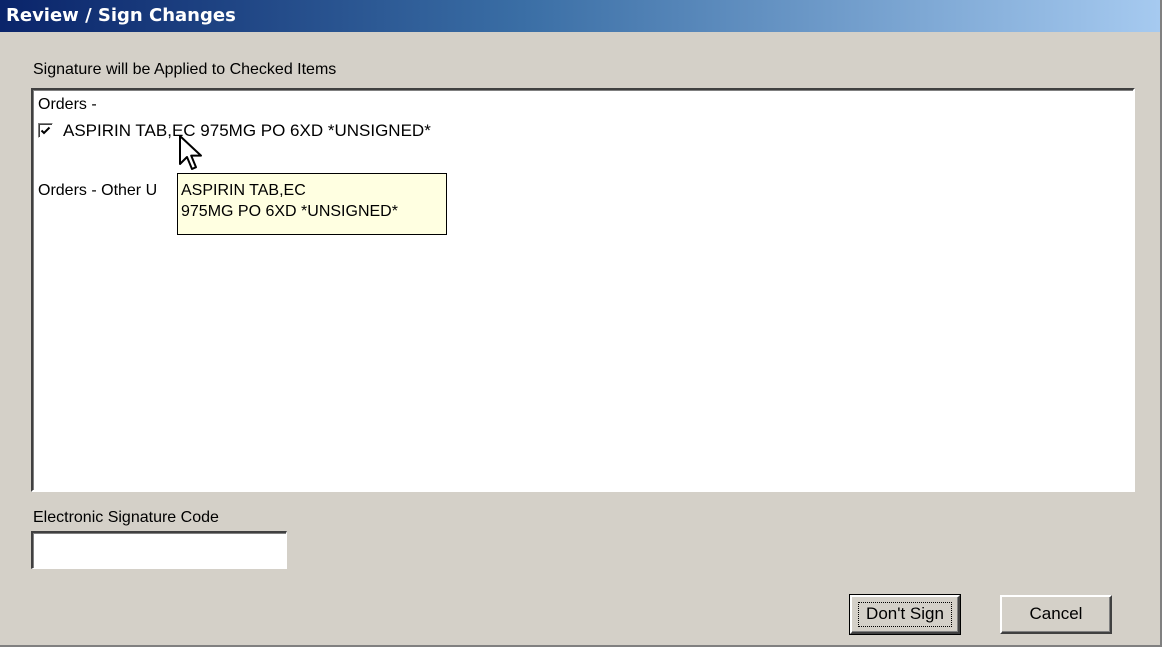 The image size is (1162, 647). I want to click on title-bar: Review / Sign Changes, so click(580, 16).